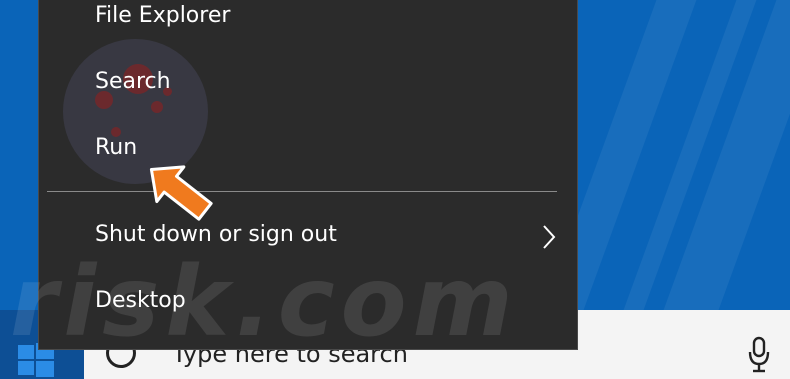 This screenshot has height=379, width=790. What do you see at coordinates (308, 150) in the screenshot?
I see `menu-item-run: Run` at bounding box center [308, 150].